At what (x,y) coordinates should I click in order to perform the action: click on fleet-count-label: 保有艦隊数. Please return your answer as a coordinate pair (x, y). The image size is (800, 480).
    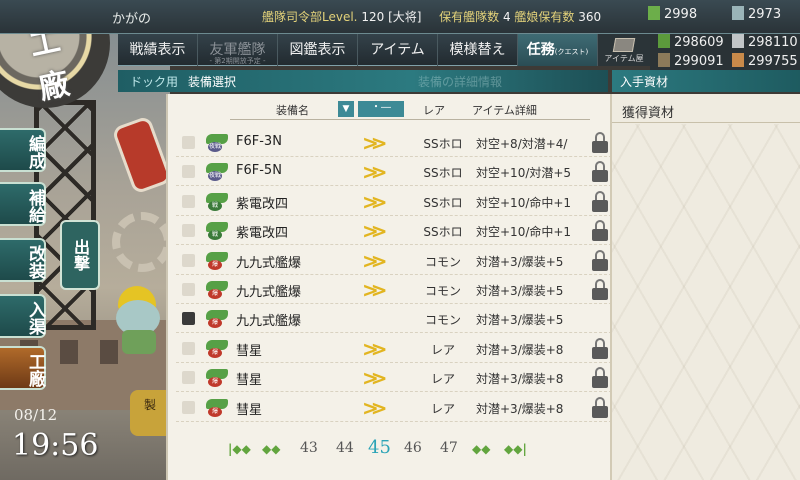
    Looking at the image, I should click on (469, 17).